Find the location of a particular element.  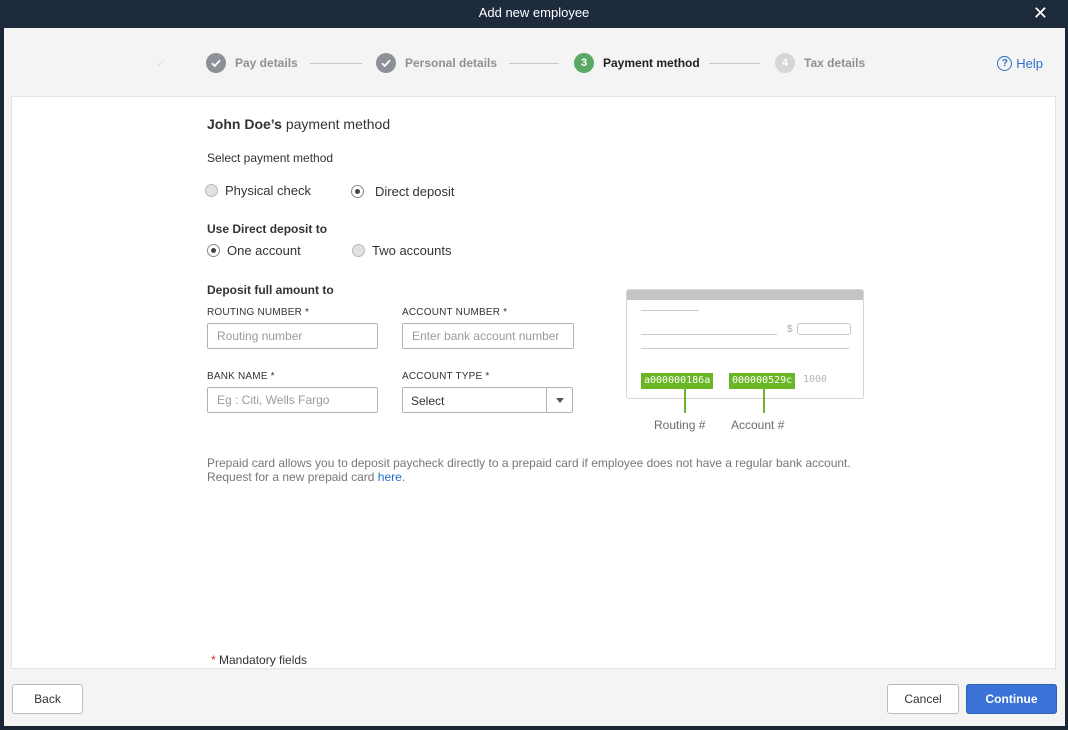

radio-label: Two accounts is located at coordinates (412, 250).